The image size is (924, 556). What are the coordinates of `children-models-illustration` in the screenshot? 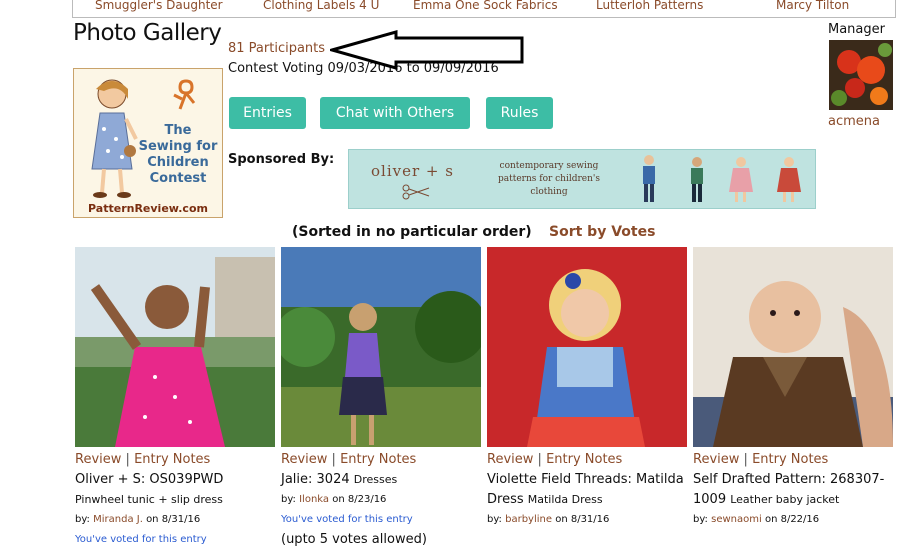 It's located at (722, 178).